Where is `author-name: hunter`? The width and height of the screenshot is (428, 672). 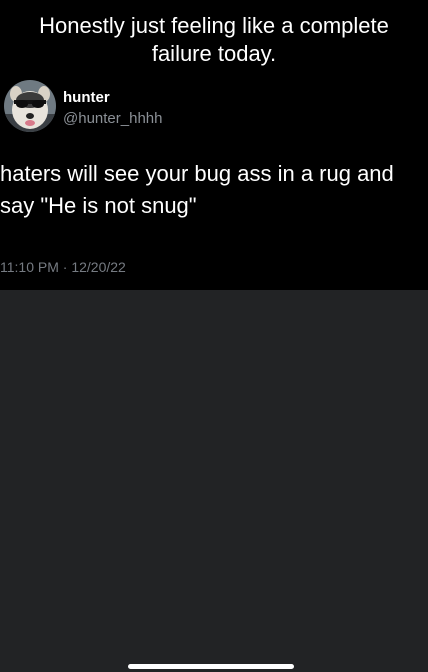
author-name: hunter is located at coordinates (86, 98).